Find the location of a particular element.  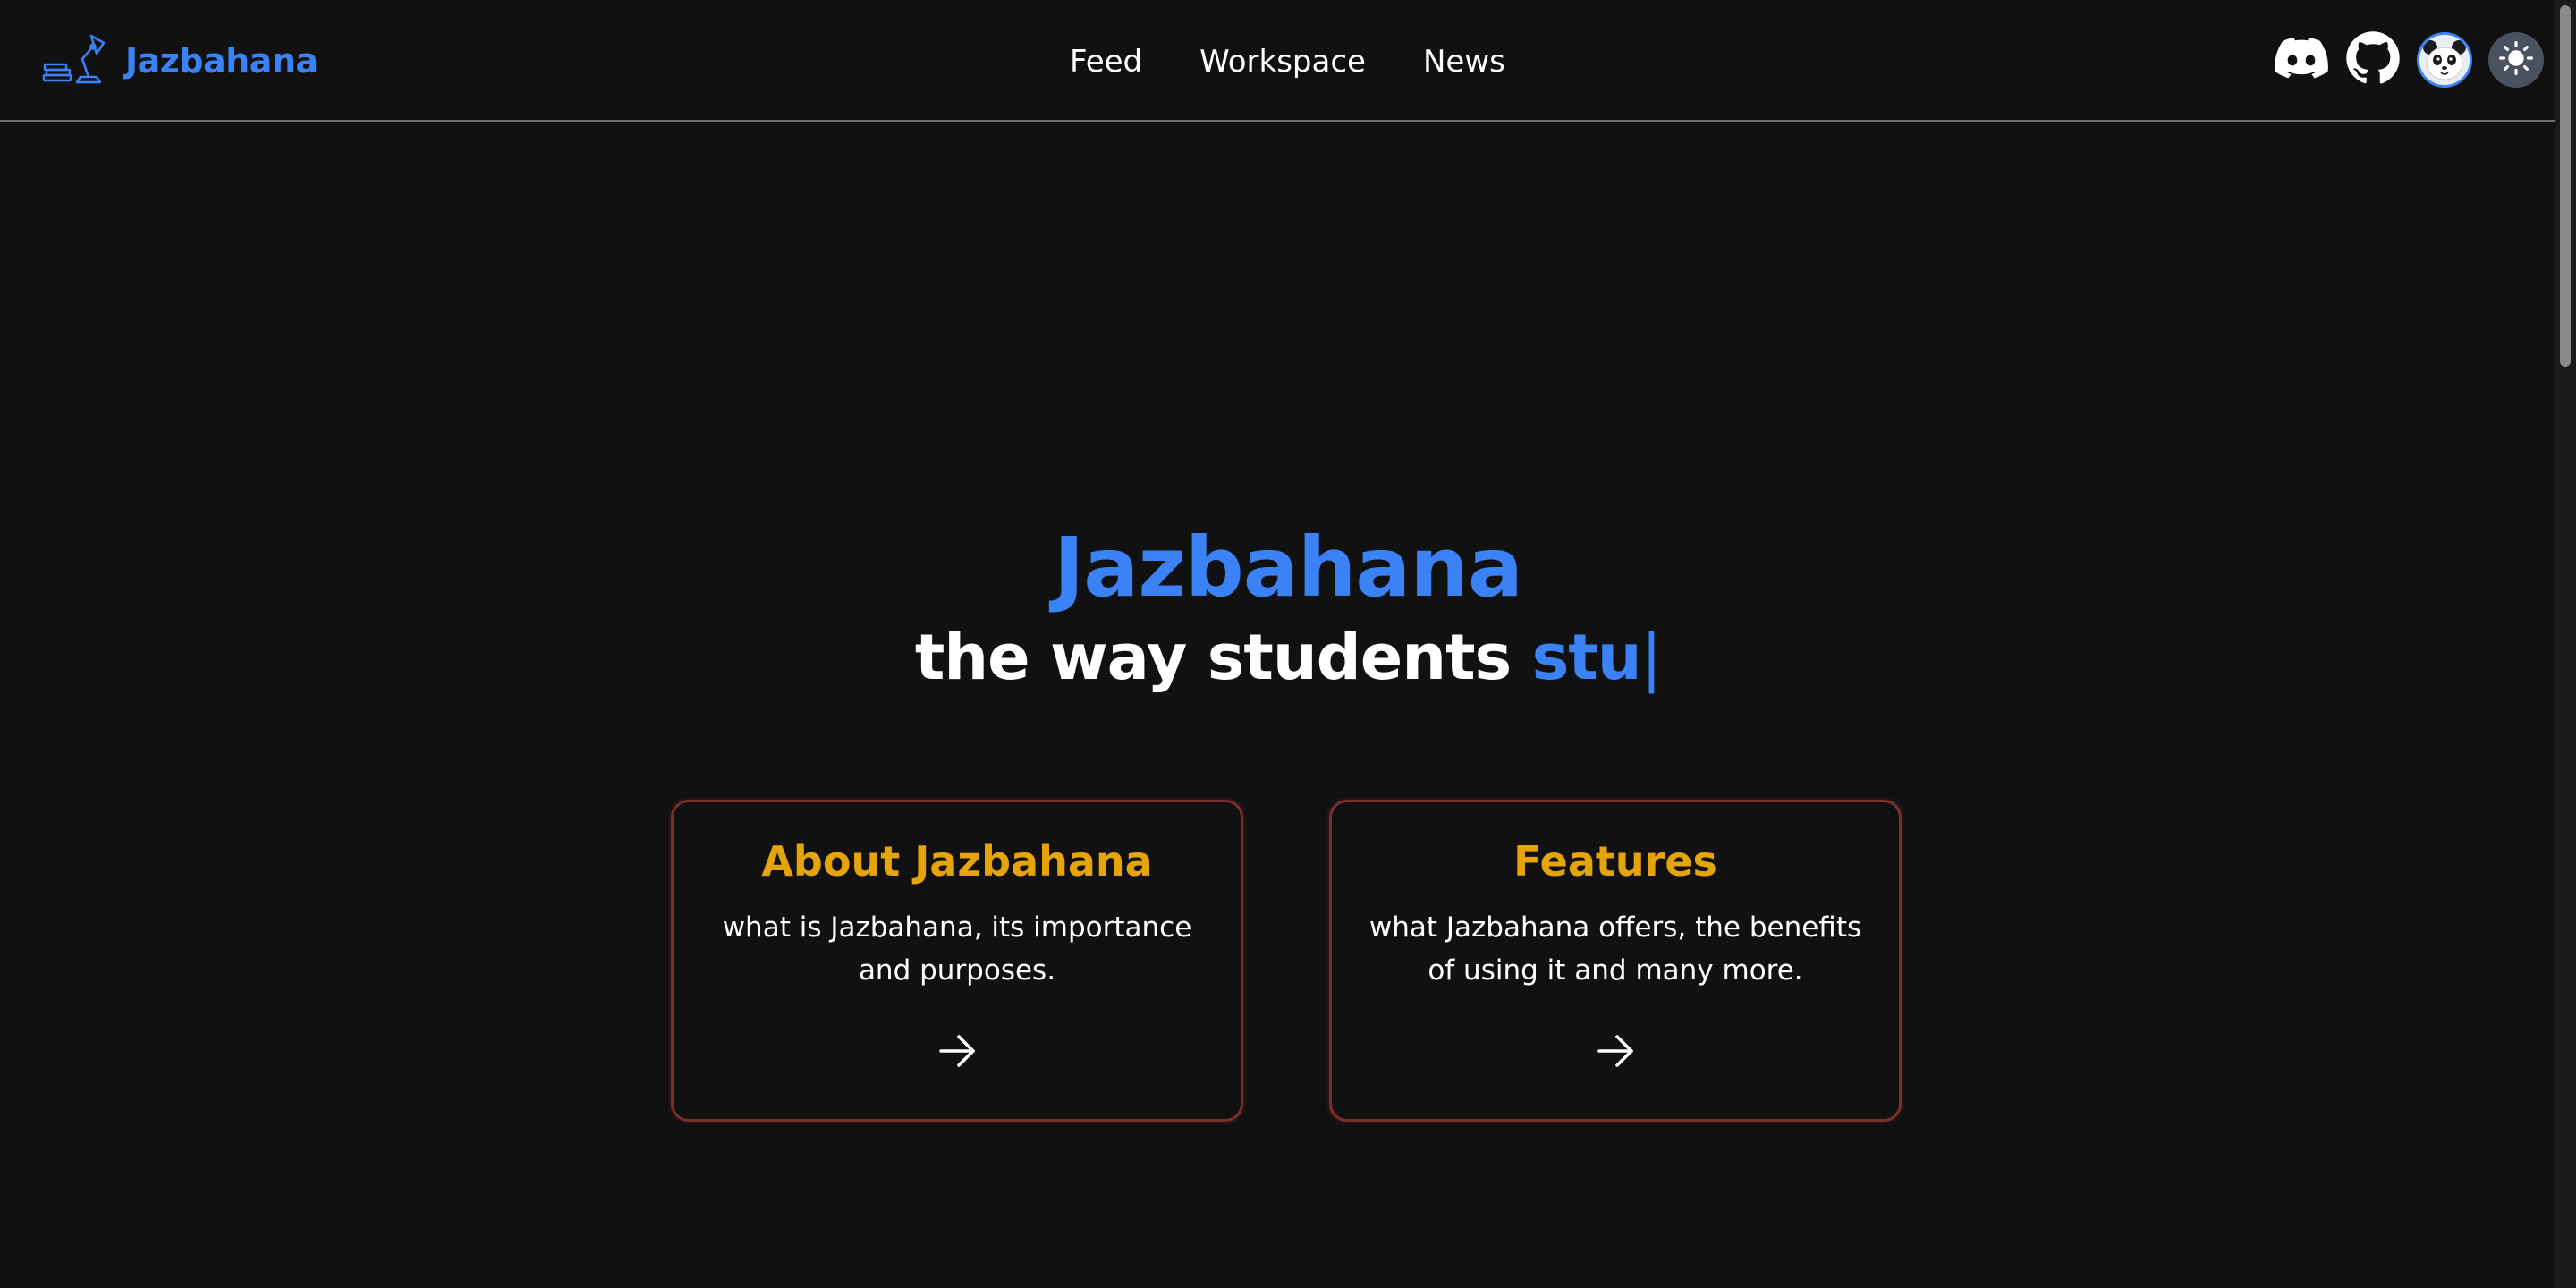

card-title: About Jazbahana is located at coordinates (957, 861).